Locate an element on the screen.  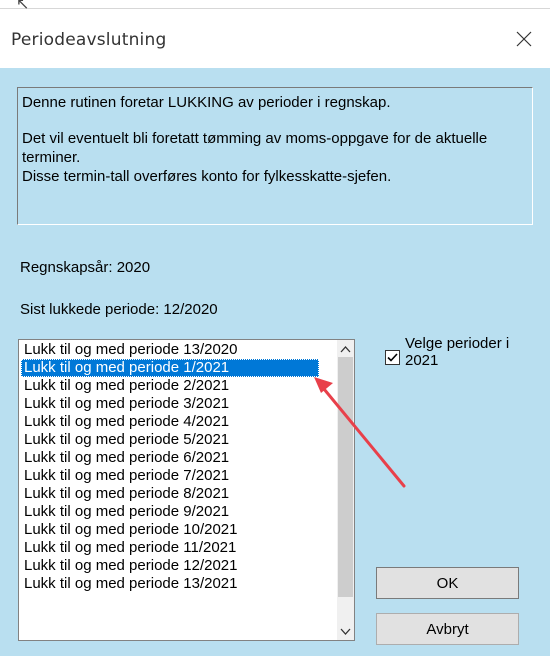
period-list-item: Lukk til og med periode 10/2021 is located at coordinates (176, 530).